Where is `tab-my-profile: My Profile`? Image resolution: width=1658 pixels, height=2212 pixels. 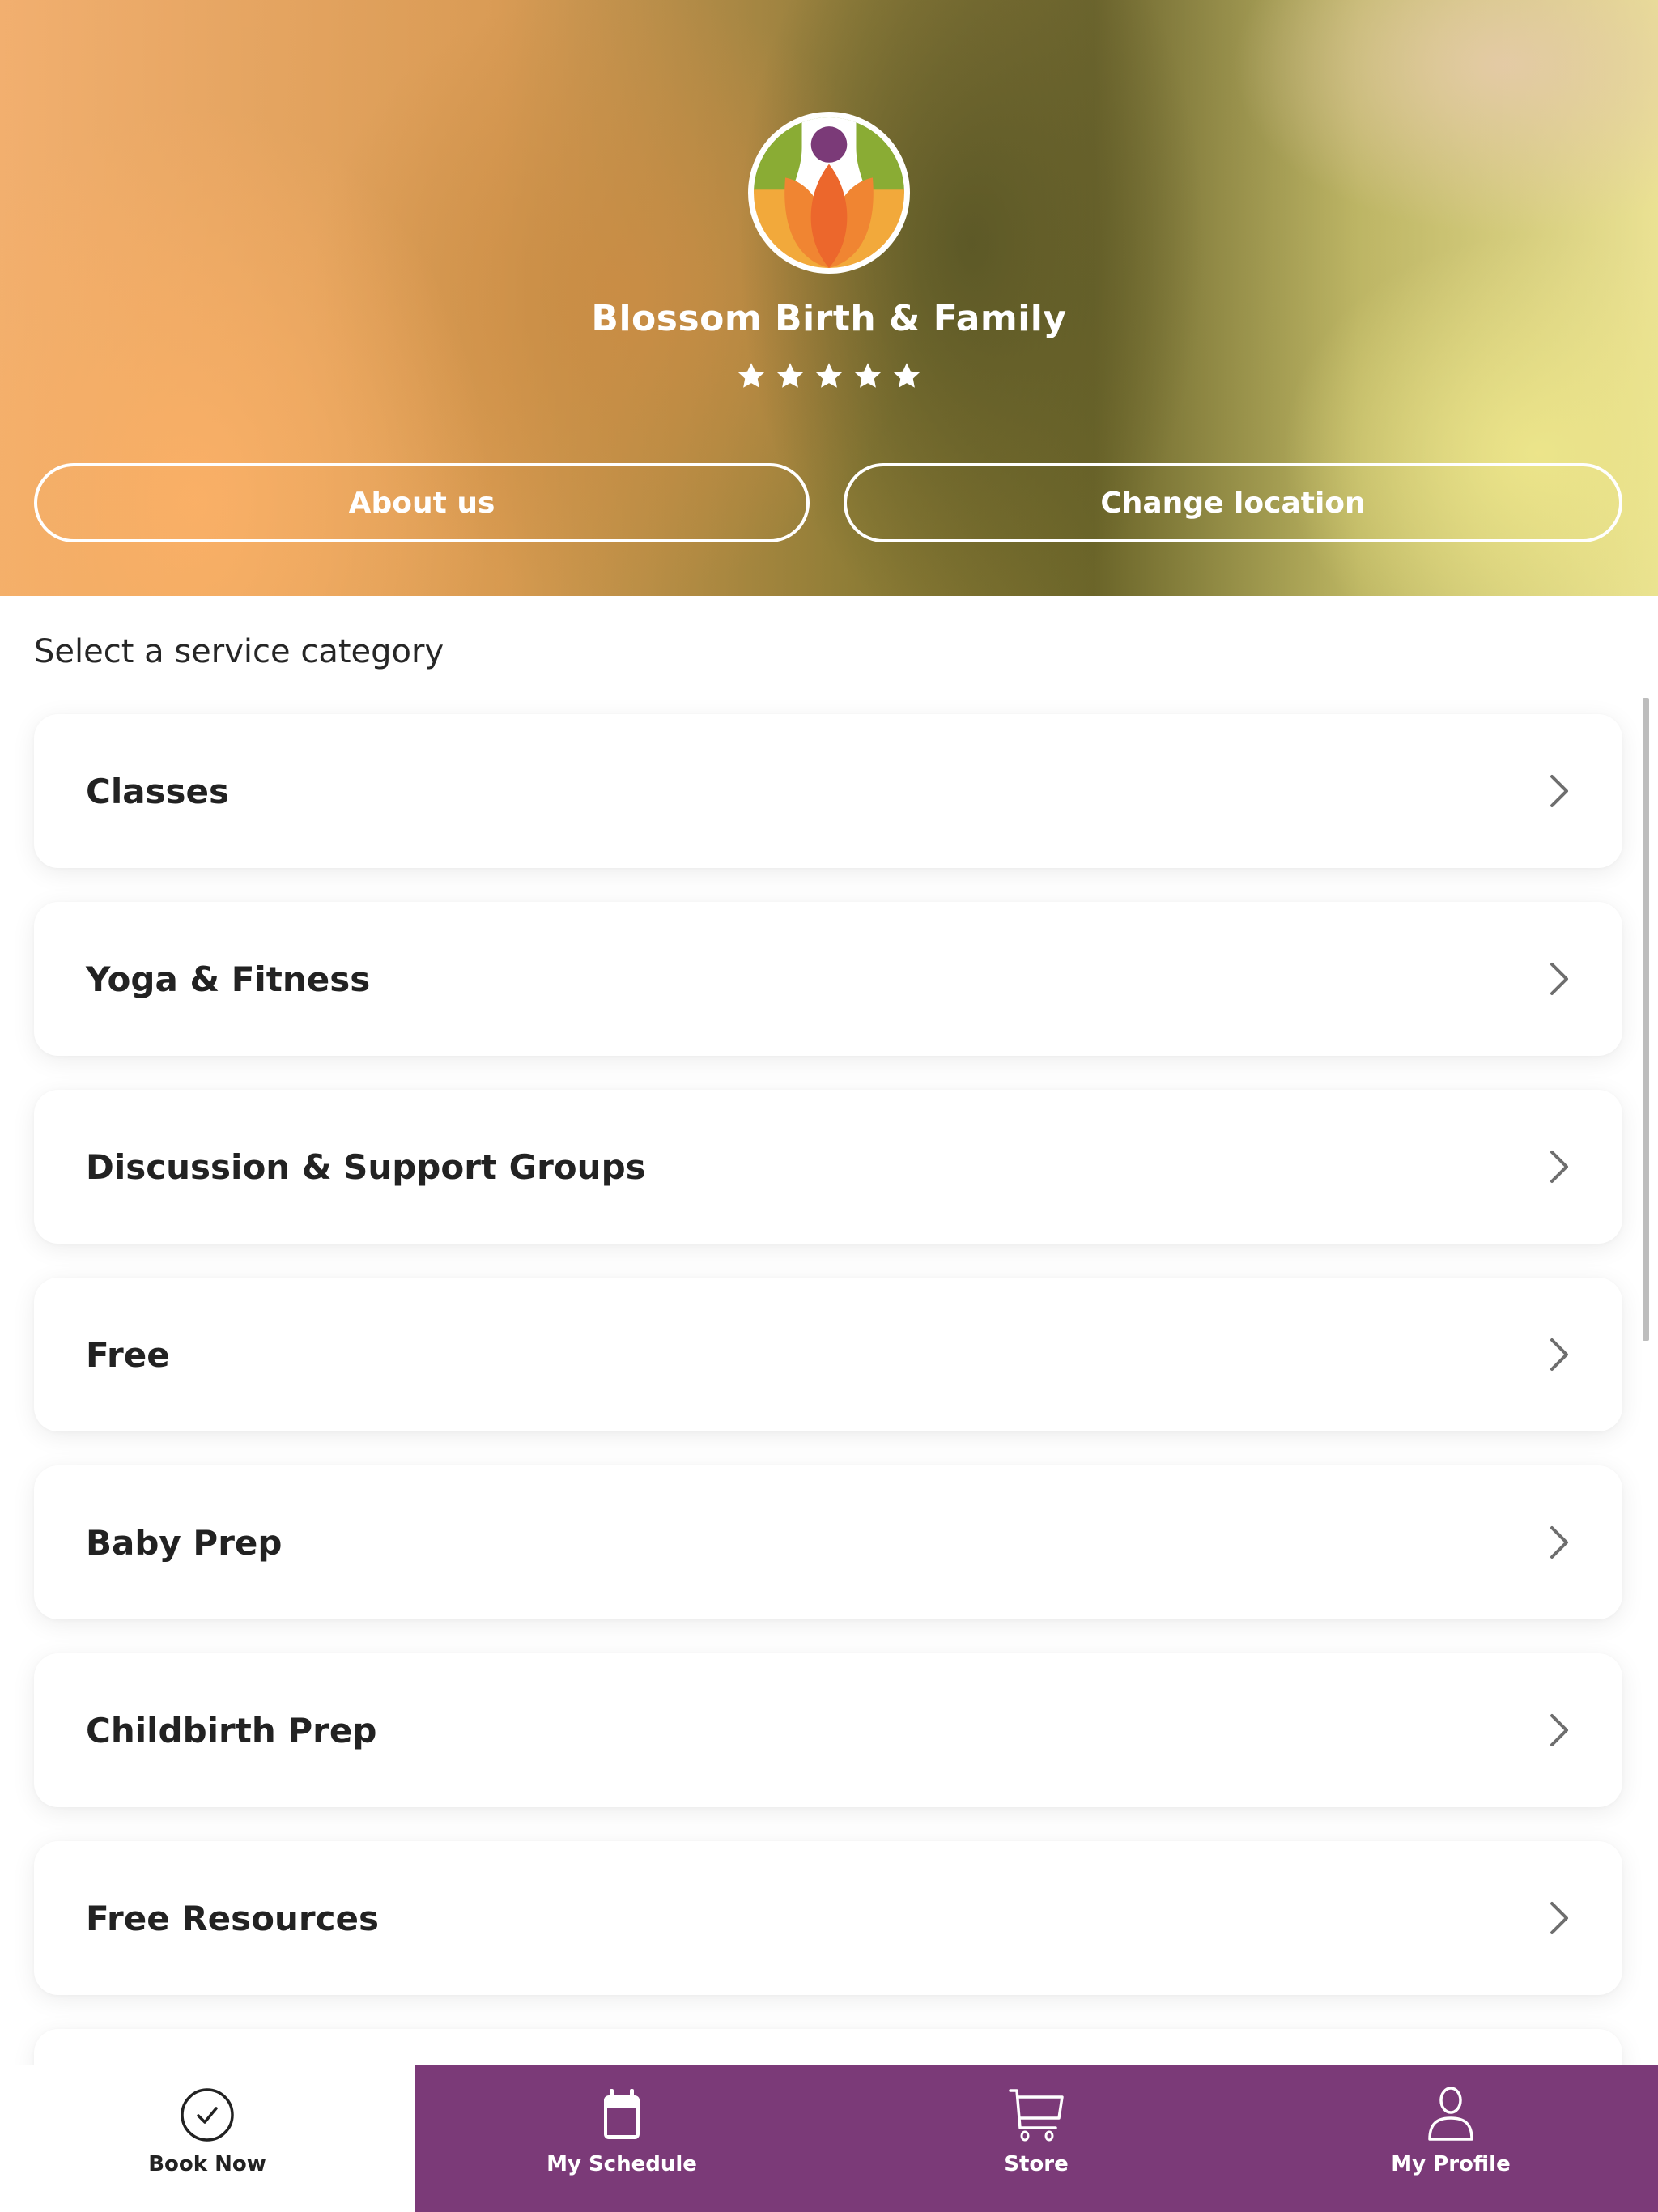
tab-my-profile: My Profile is located at coordinates (1451, 2138).